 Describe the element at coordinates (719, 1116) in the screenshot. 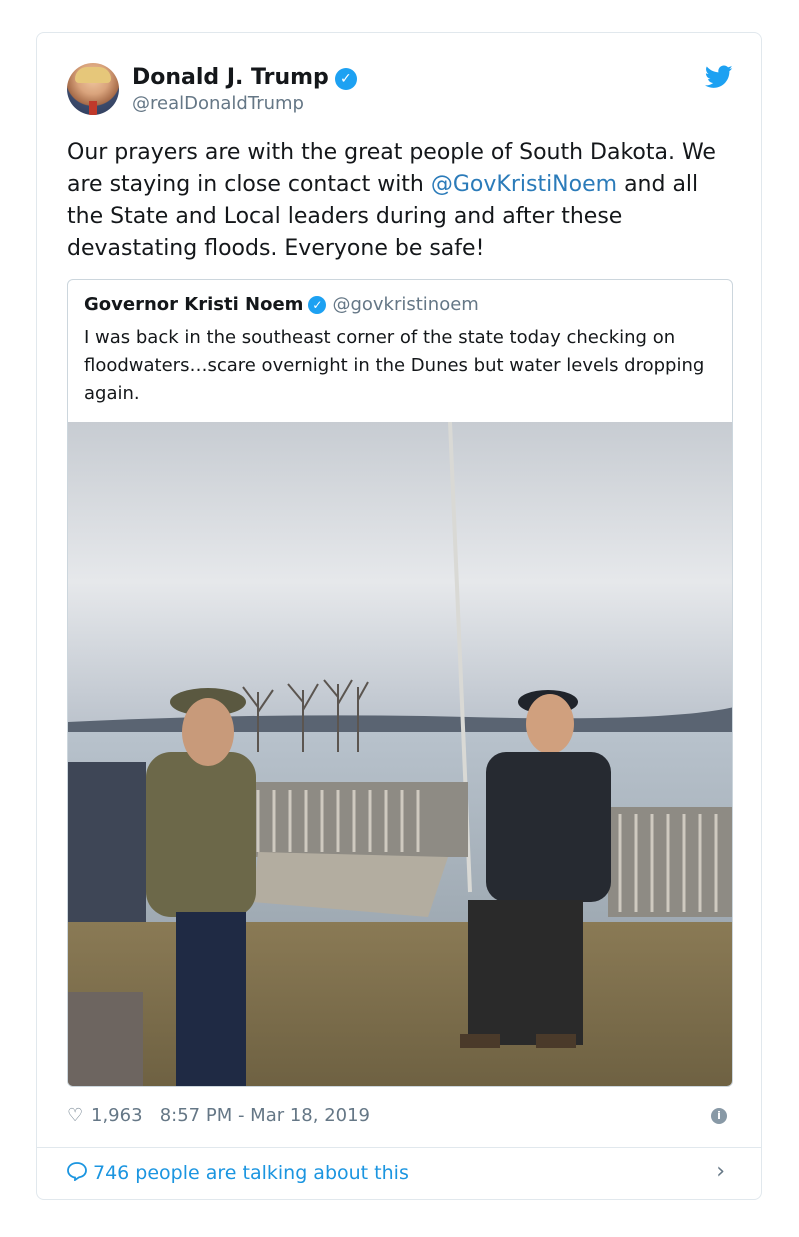

I see `info-icon: i` at that location.